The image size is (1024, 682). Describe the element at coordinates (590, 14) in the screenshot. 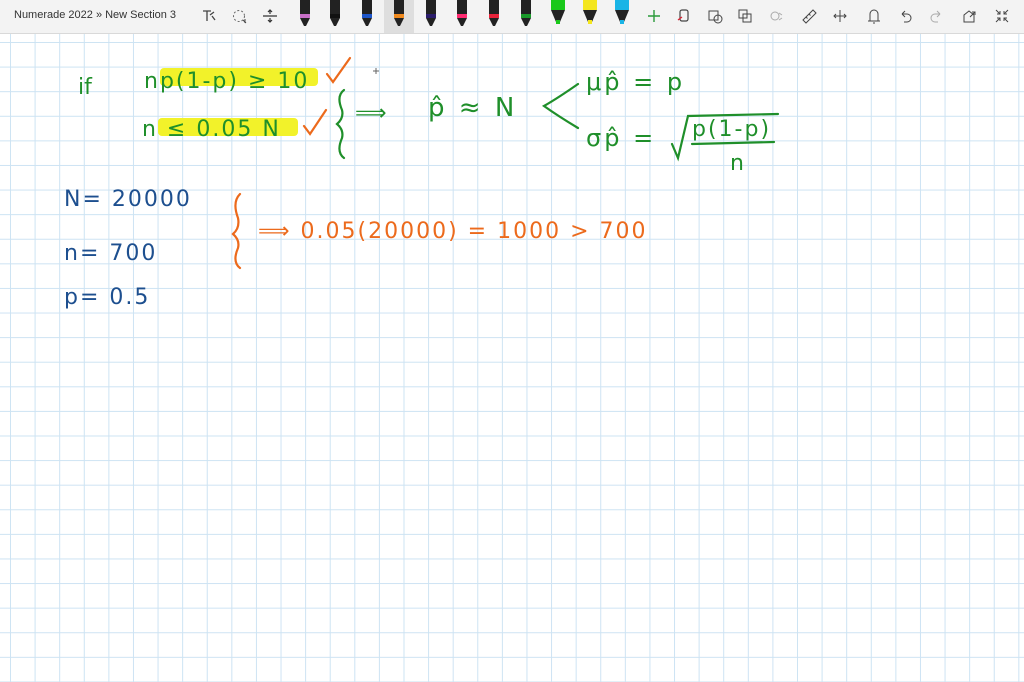

I see `highlighter-yellow-icon` at that location.